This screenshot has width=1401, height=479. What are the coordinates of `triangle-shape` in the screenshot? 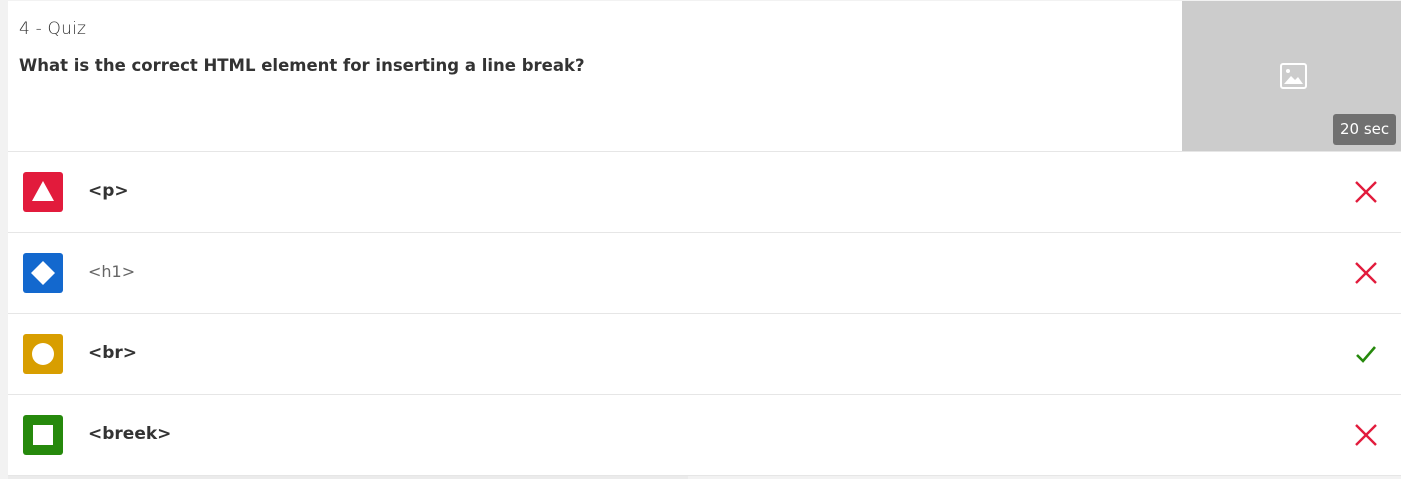 It's located at (43, 191).